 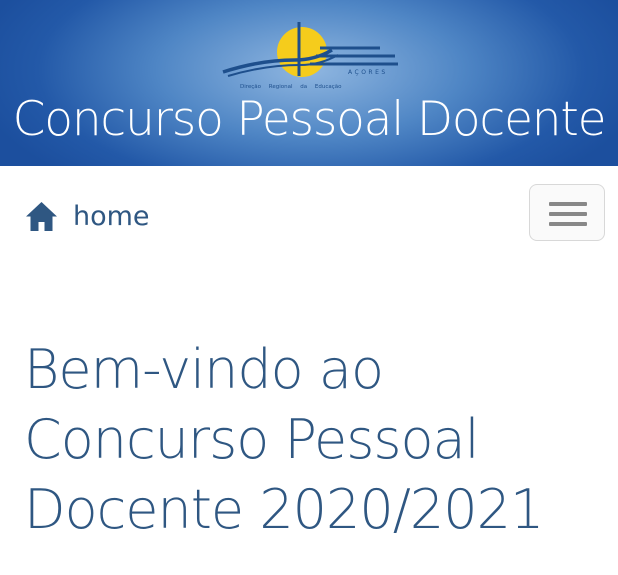 What do you see at coordinates (310, 56) in the screenshot?
I see `dre-azores-logo-icon: AÇORES Direção Regional da Educação` at bounding box center [310, 56].